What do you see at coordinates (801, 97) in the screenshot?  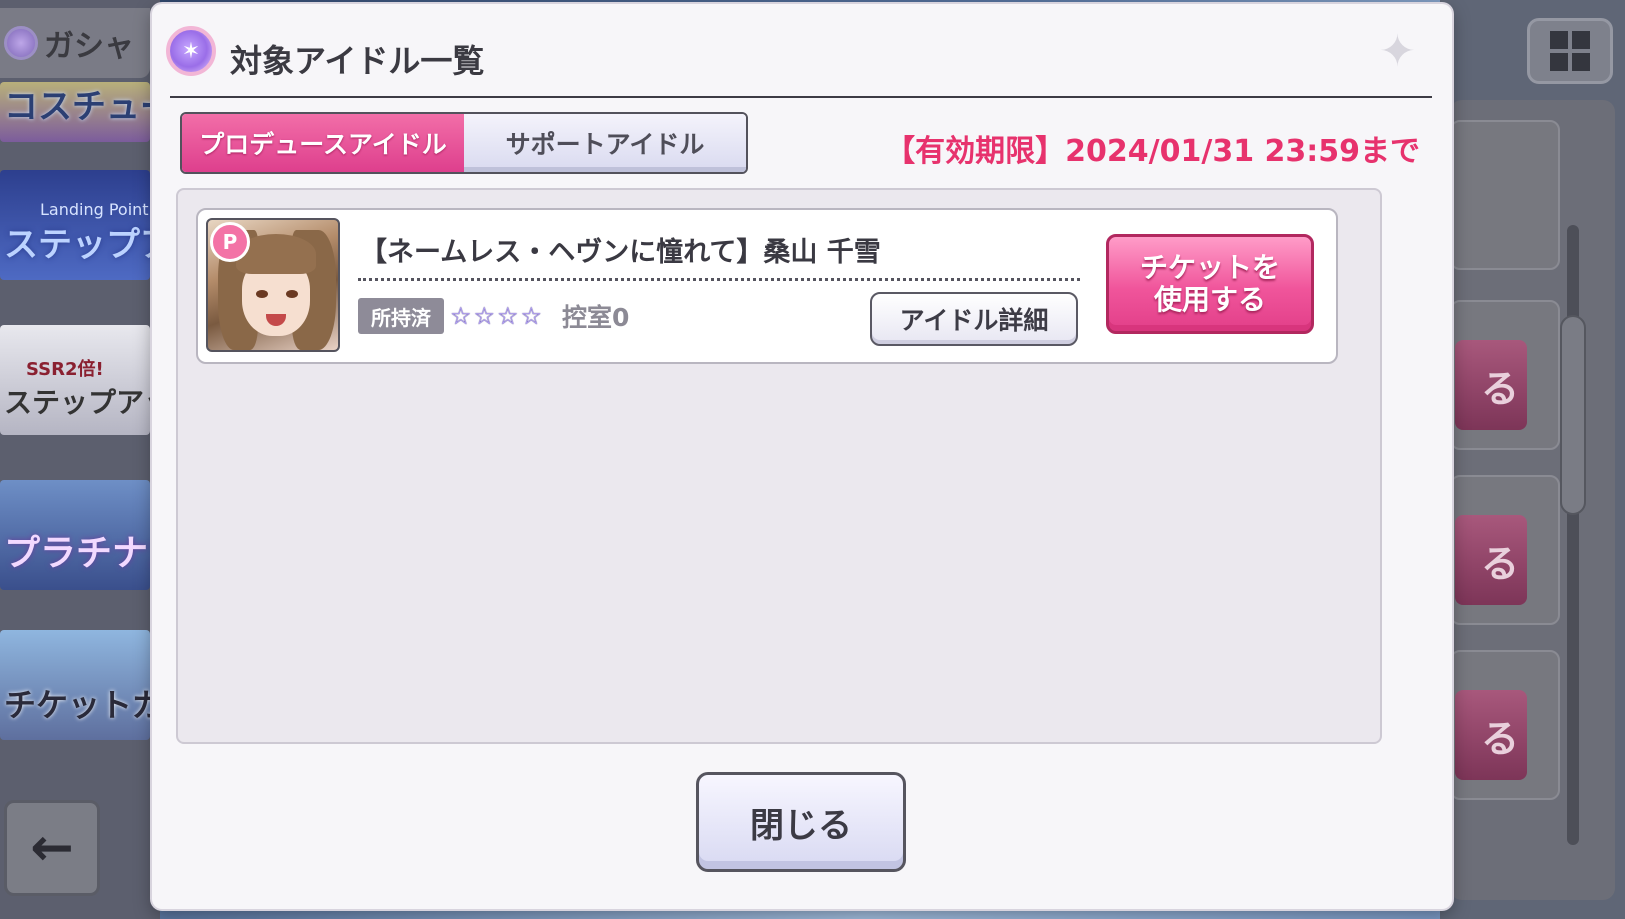 I see `divider` at bounding box center [801, 97].